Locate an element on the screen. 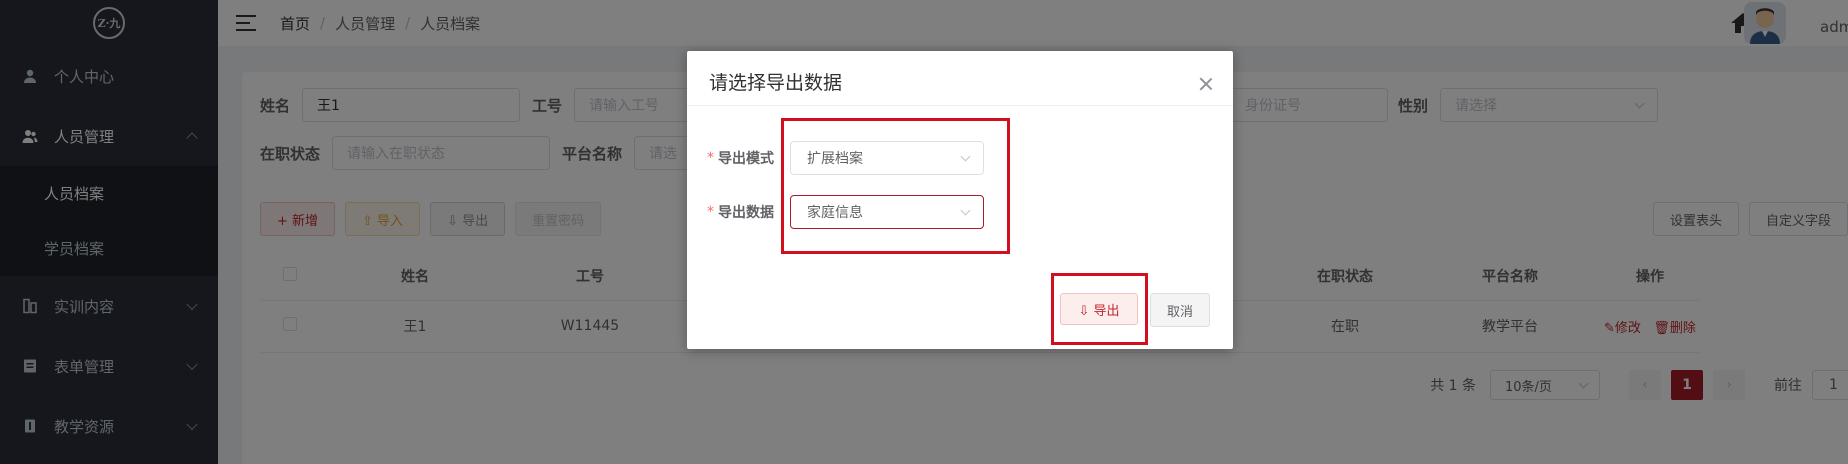 Image resolution: width=1848 pixels, height=464 pixels. export-mode-row: * 导出模式 扩展档案 is located at coordinates (845, 158).